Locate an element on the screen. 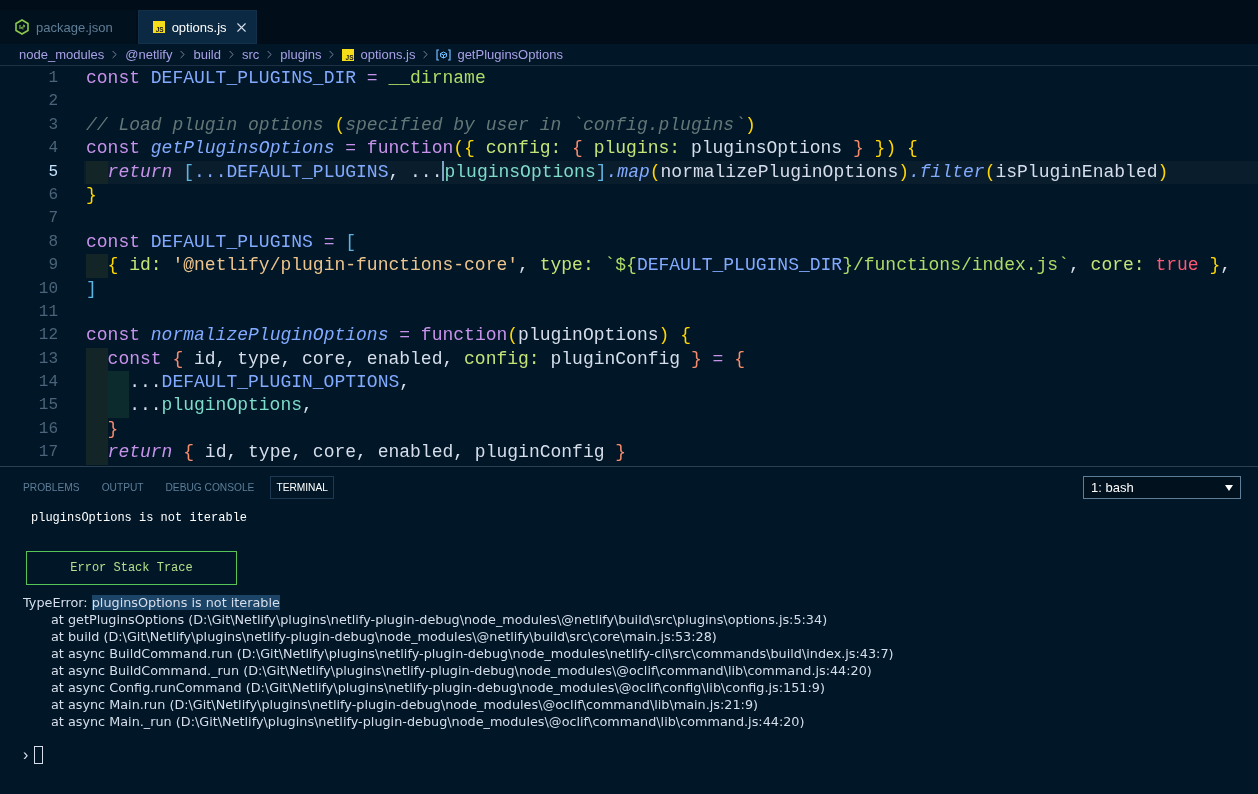  stack-trace-line: at getPluginsOptions (D:\Git\Netlify\plugins\netlify-plugin-debug\node_modules\@netlify\build\src\plugins\options.js:5:34) is located at coordinates (439, 619).